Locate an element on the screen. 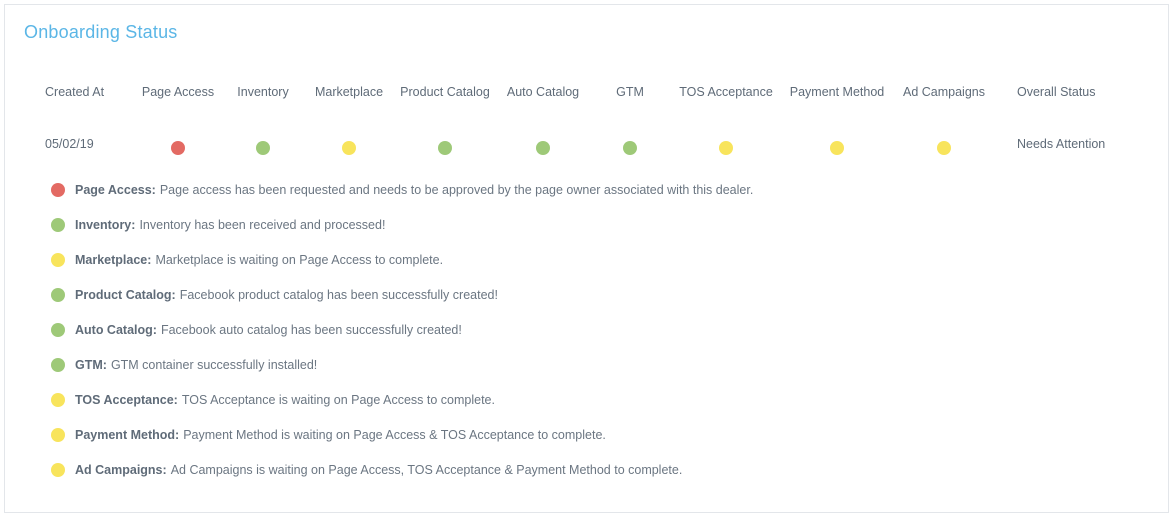  legend-label: Auto Catalog: is located at coordinates (116, 330).